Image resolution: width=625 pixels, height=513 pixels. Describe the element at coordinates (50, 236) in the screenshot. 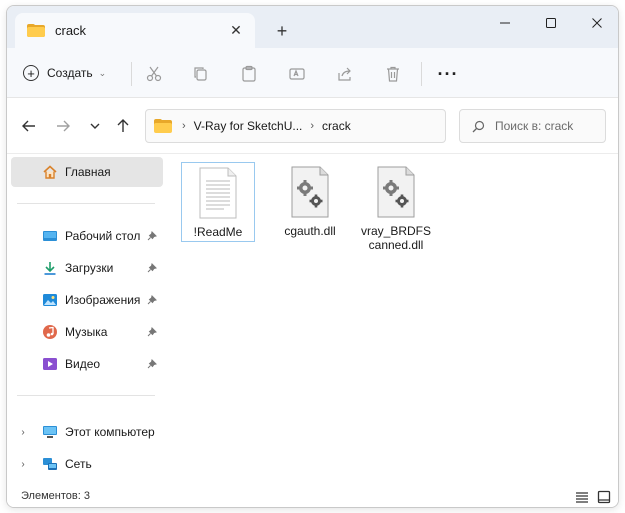

I see `desktop-icon` at that location.